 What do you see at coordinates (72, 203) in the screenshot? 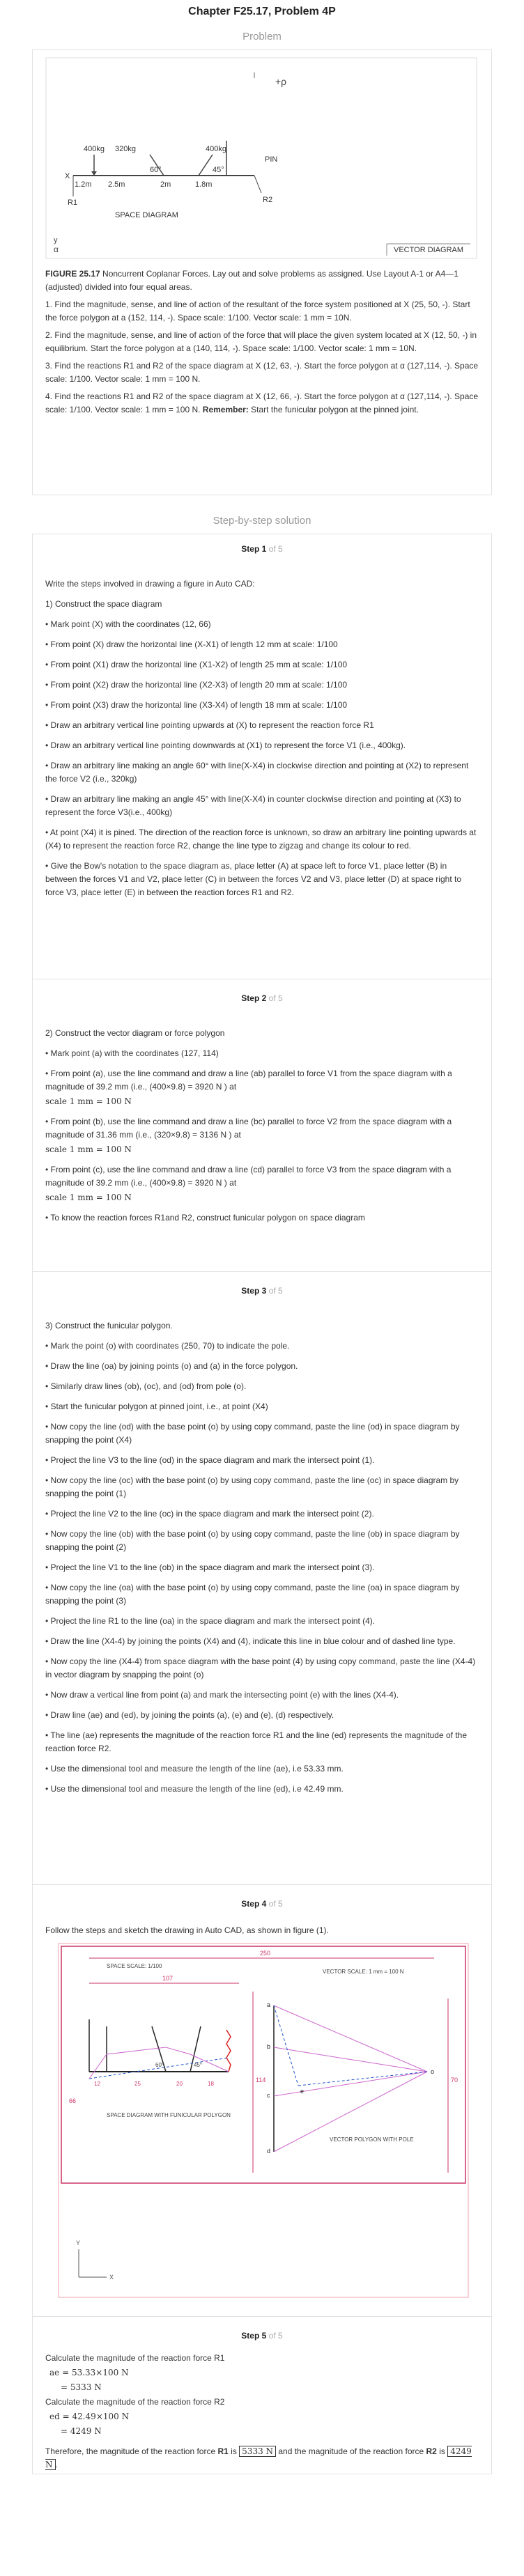
I see `r1-label: R1` at bounding box center [72, 203].